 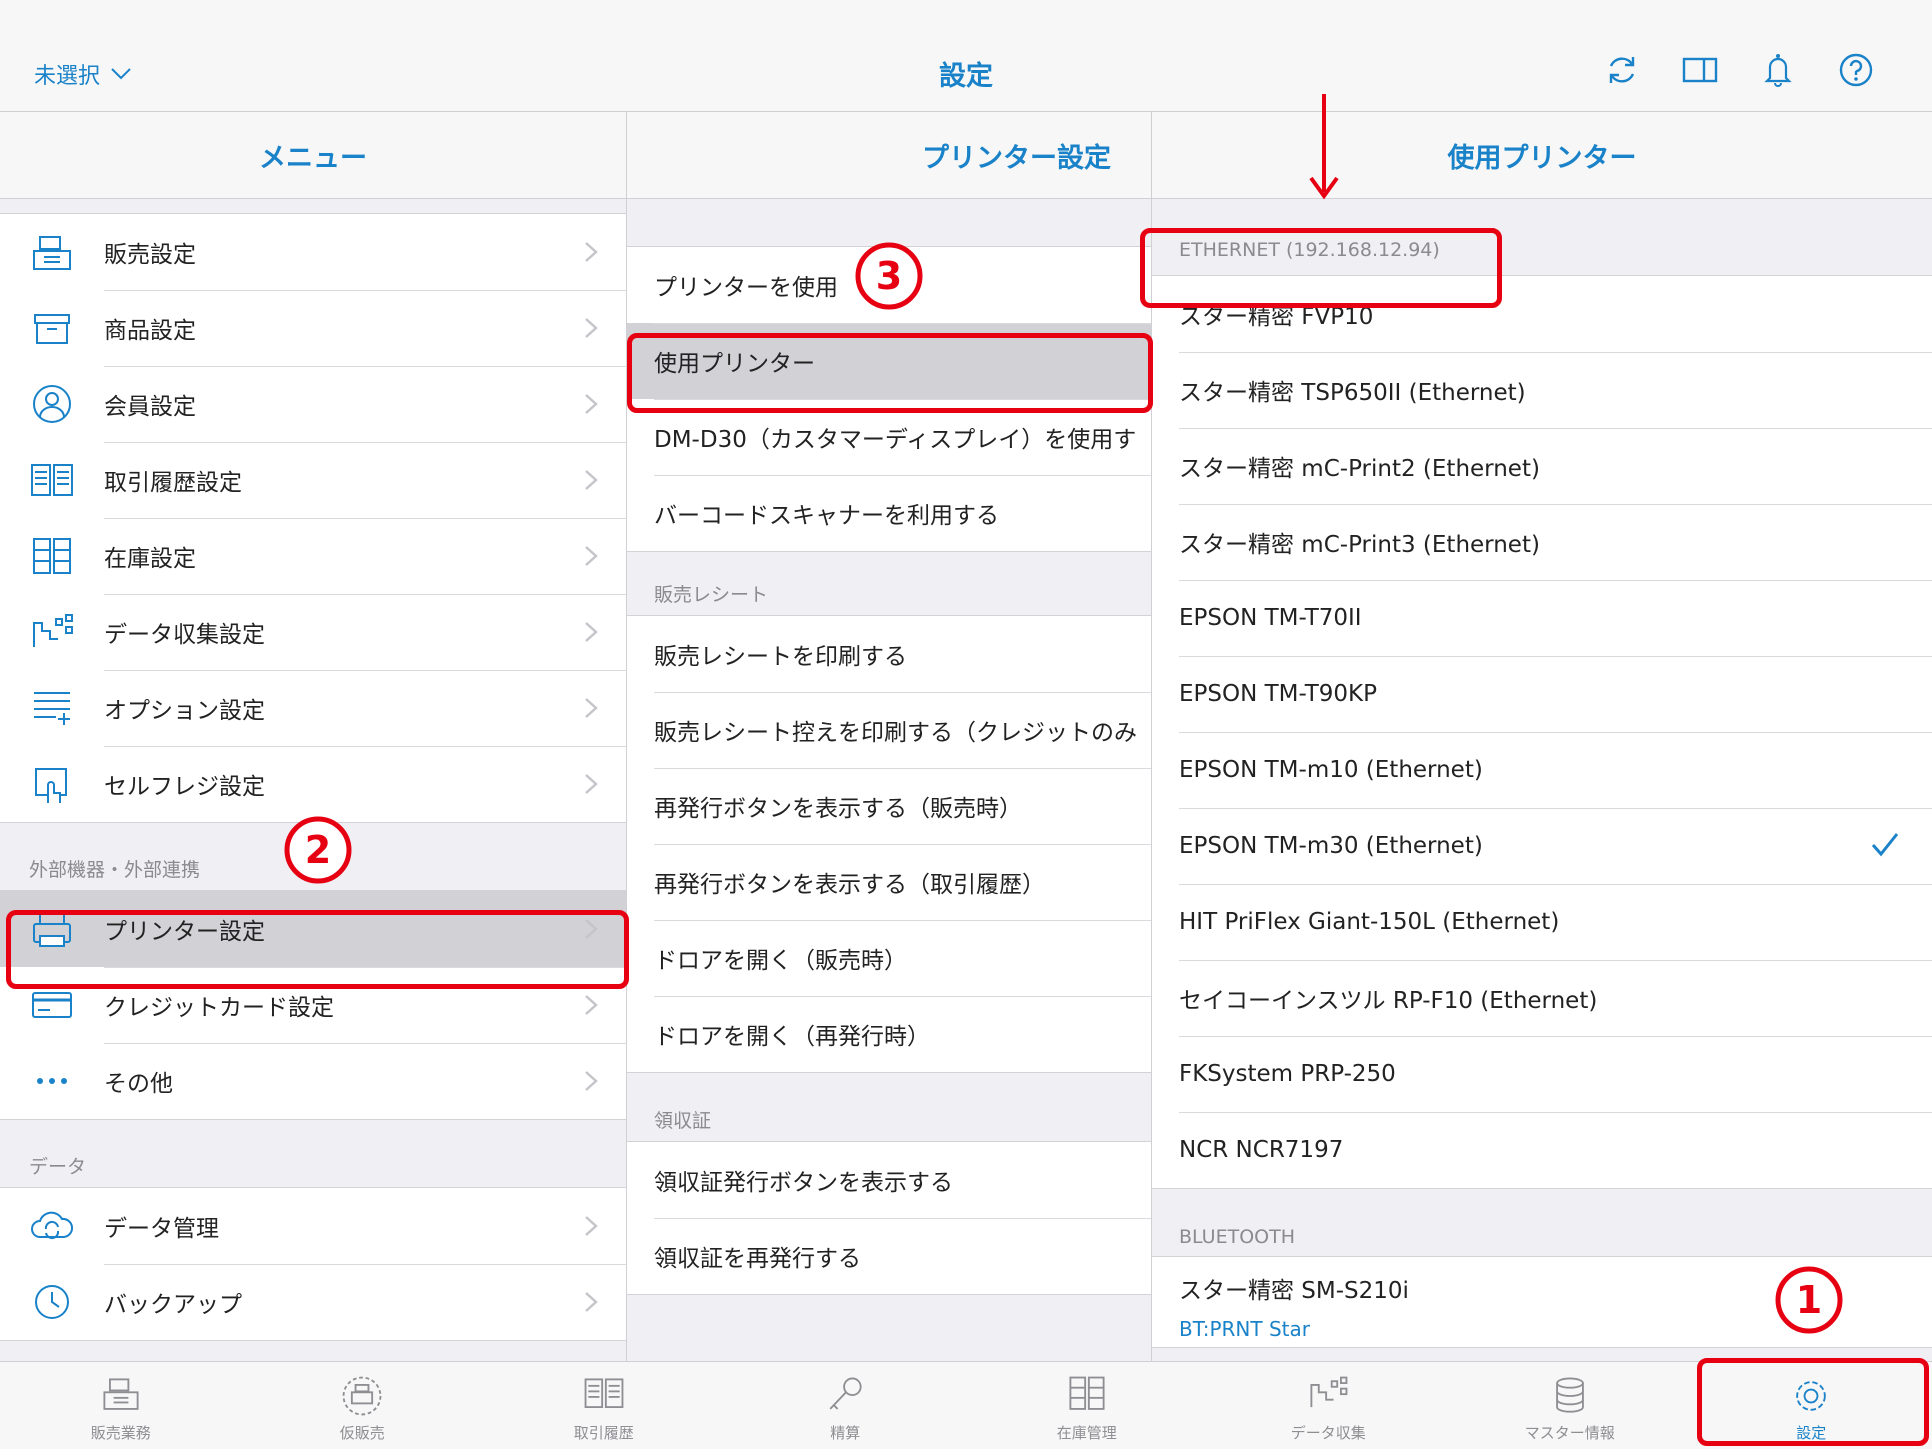 I want to click on tab-bar: 販売業務 仮販売 取引履歴 精算 在庫管理 データ収集 マスター情報 設定, so click(x=966, y=1405).